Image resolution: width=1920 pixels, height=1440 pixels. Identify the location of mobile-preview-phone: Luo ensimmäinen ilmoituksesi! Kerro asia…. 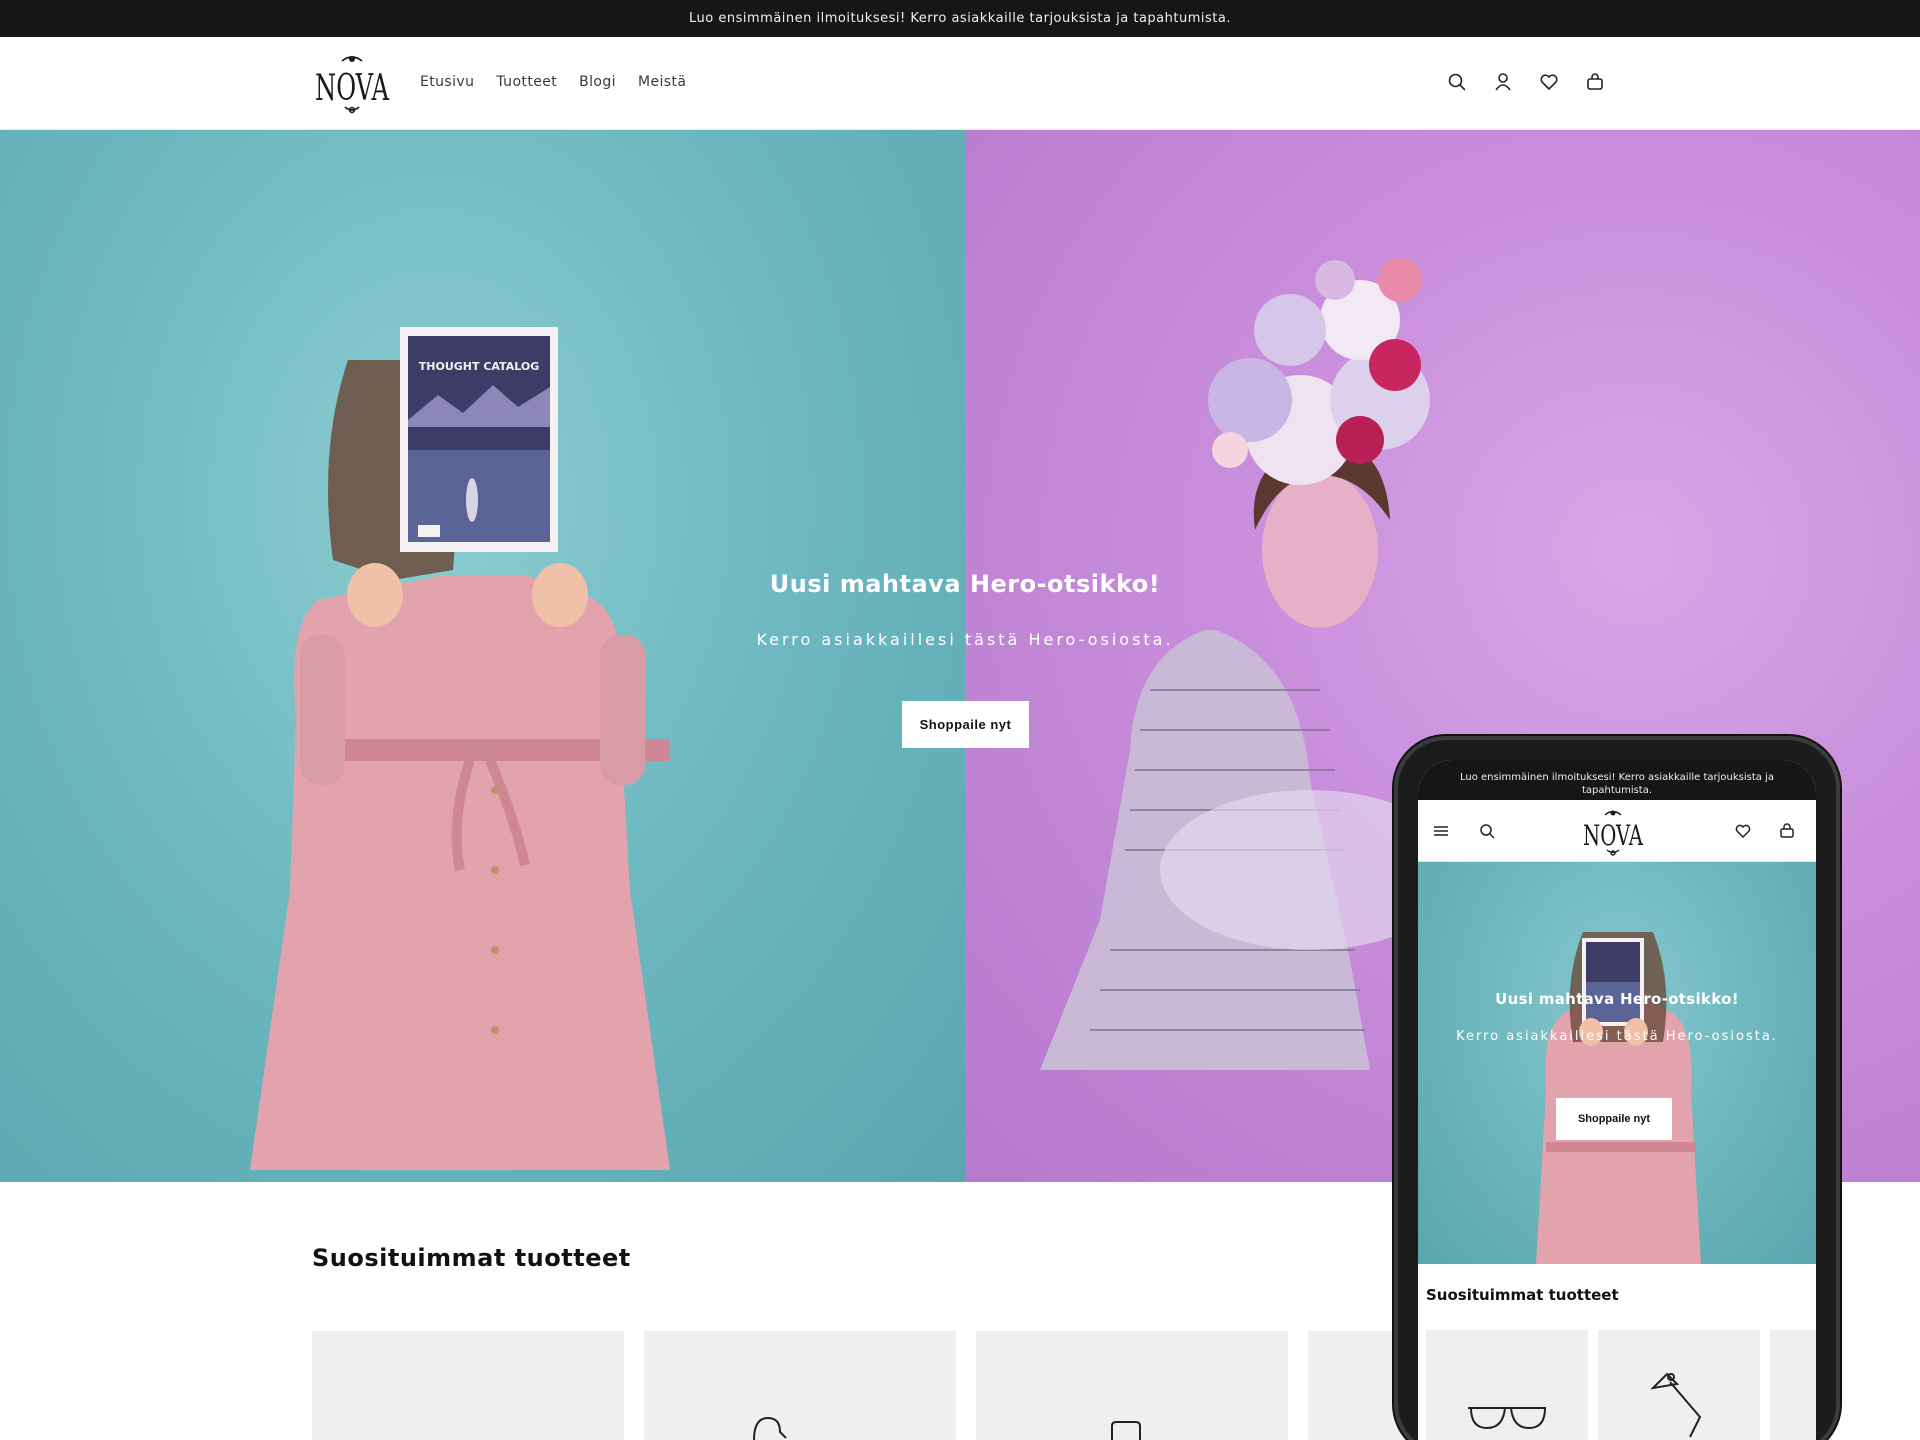
(1617, 1088).